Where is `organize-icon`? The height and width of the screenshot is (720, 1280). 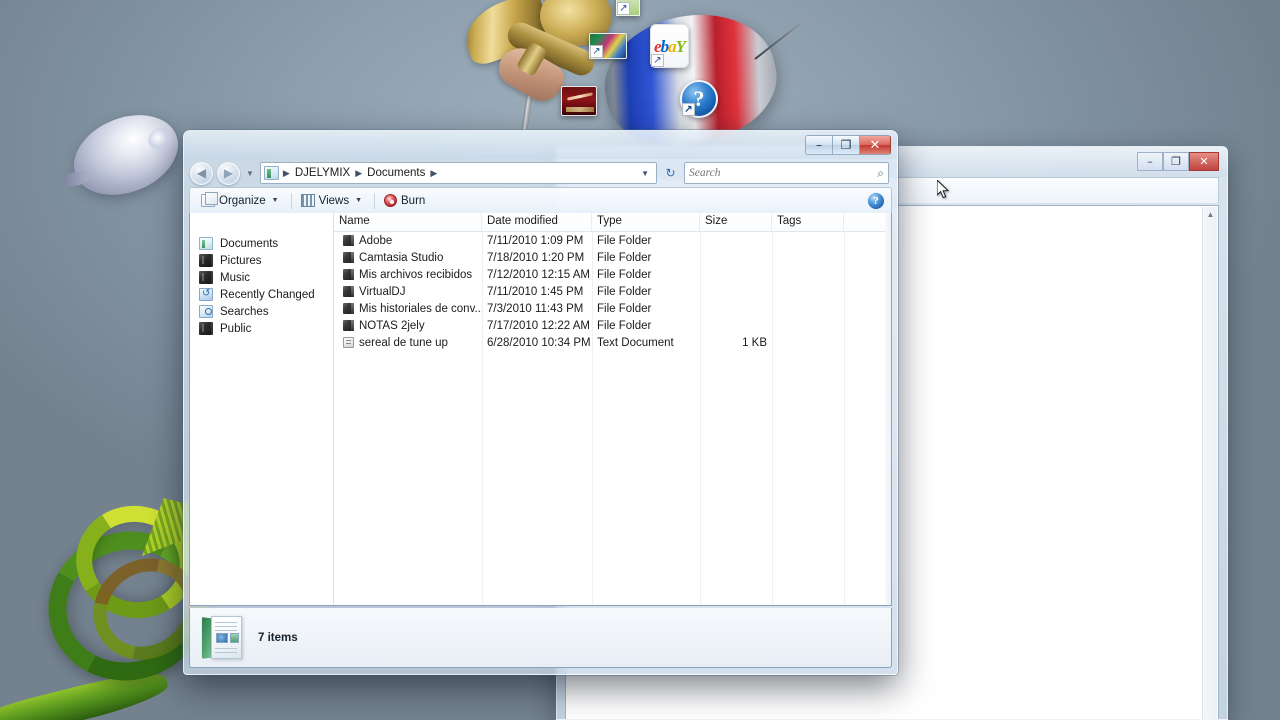 organize-icon is located at coordinates (209, 199).